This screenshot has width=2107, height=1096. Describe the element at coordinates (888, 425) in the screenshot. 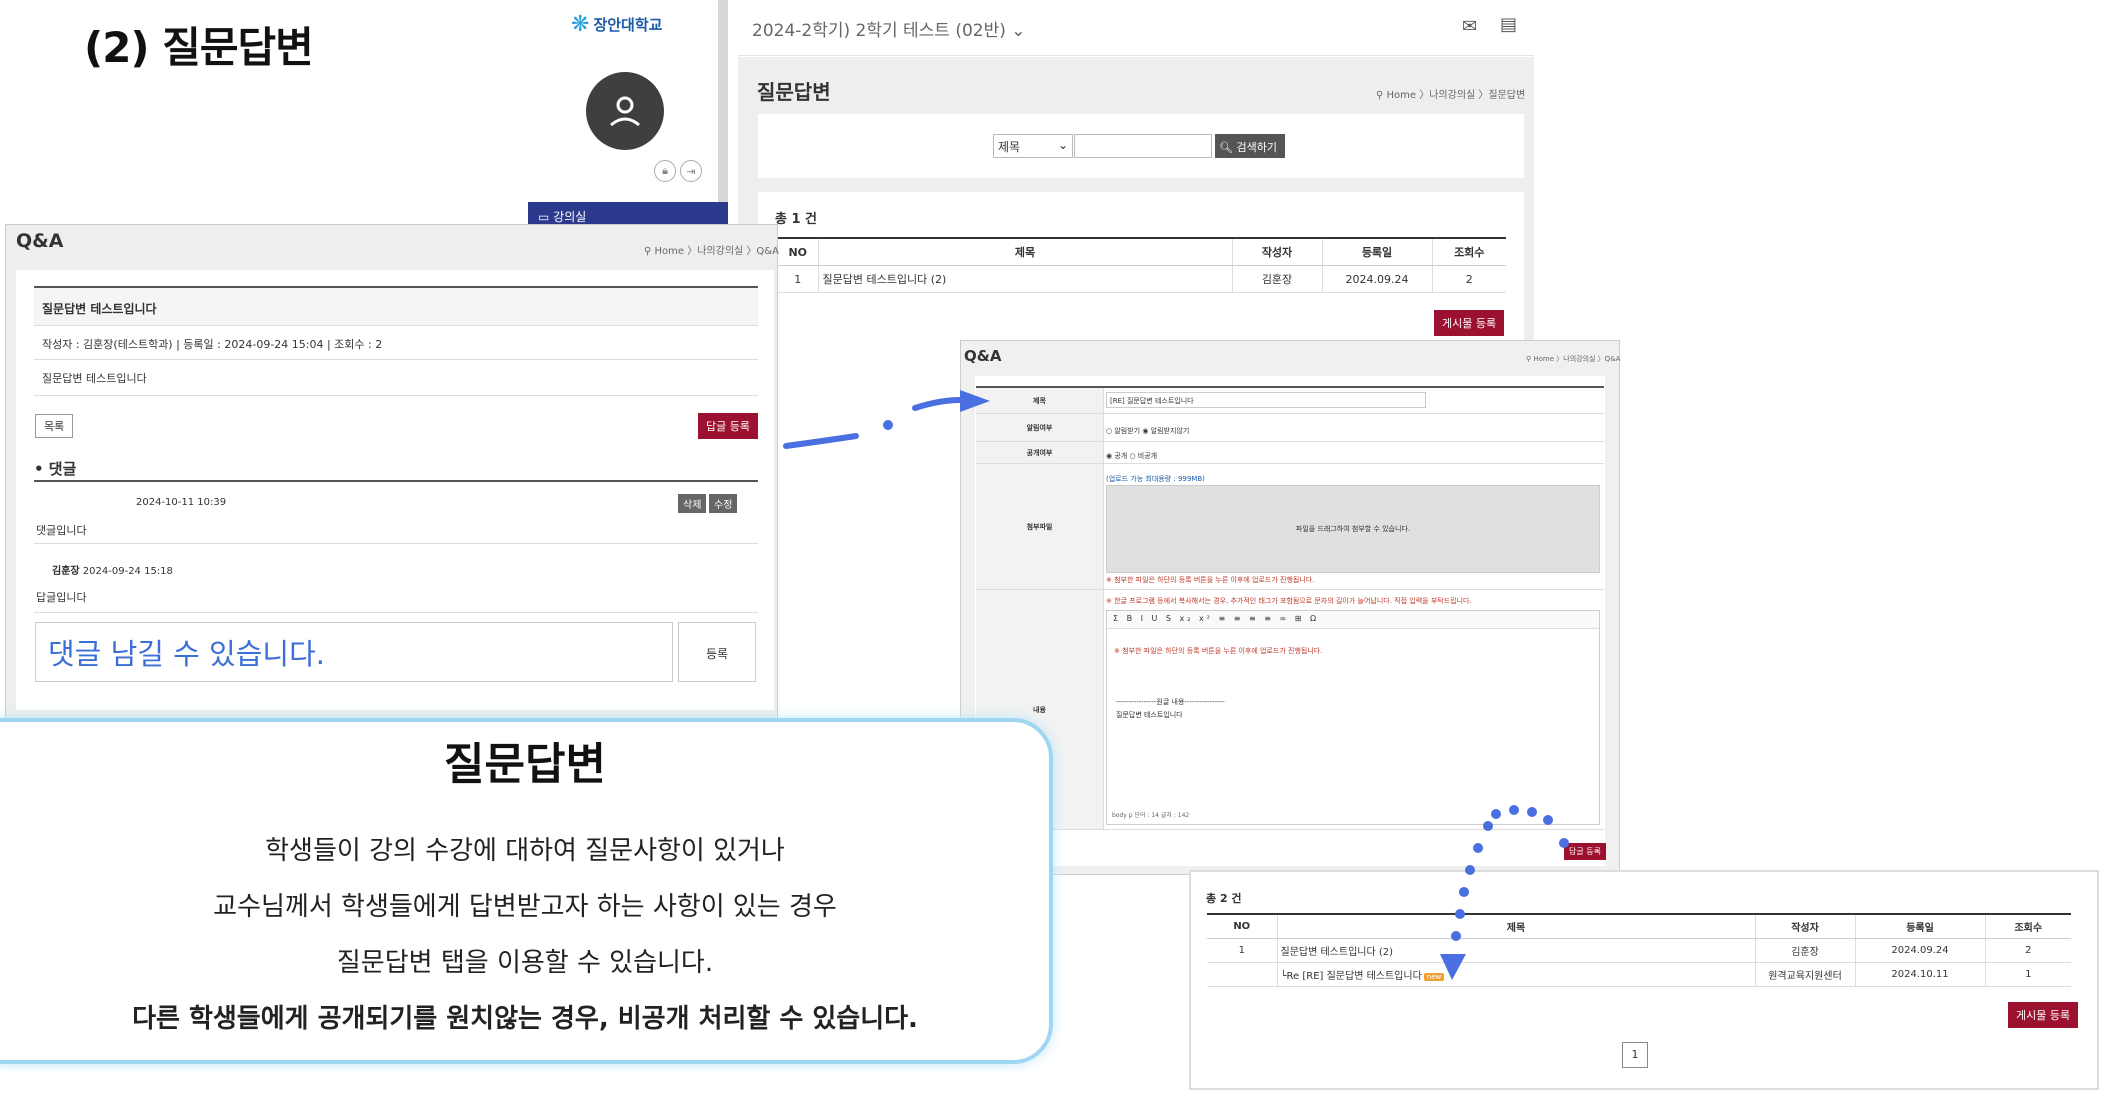

I see `connector-dot` at that location.